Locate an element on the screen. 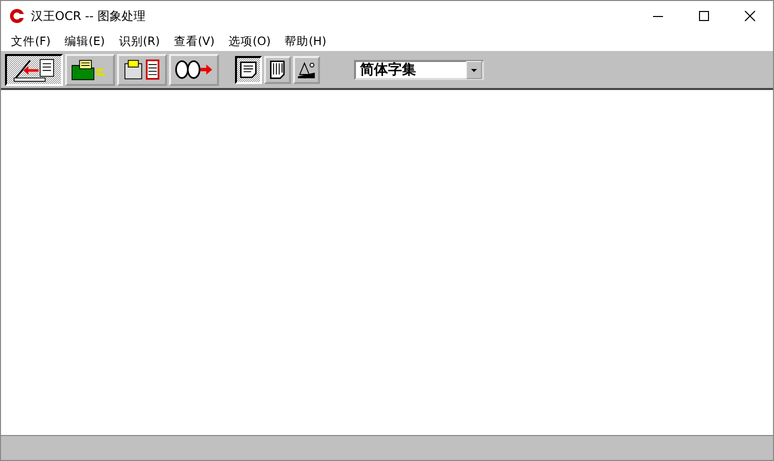  view-toggle-button is located at coordinates (248, 70).